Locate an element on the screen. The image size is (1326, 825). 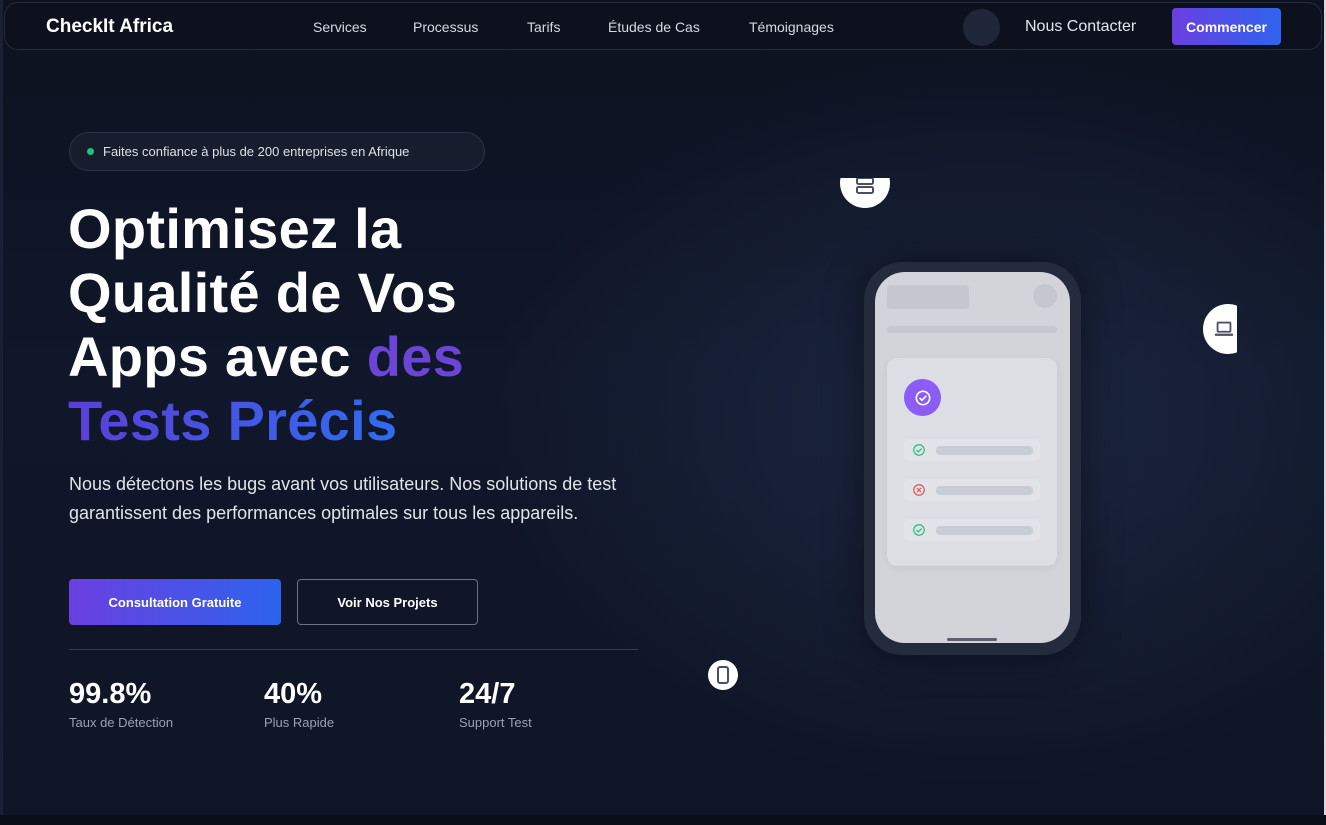
nav-link-services: Services is located at coordinates (340, 27).